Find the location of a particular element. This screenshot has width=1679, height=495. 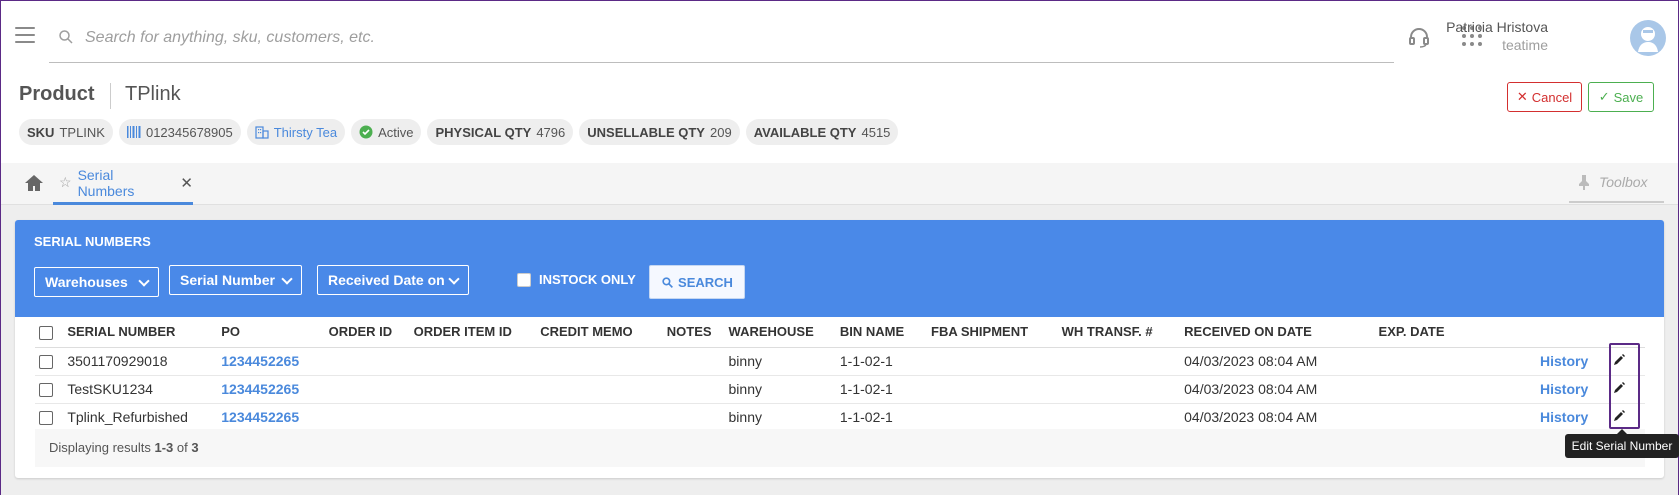

menu-icon is located at coordinates (25, 35).